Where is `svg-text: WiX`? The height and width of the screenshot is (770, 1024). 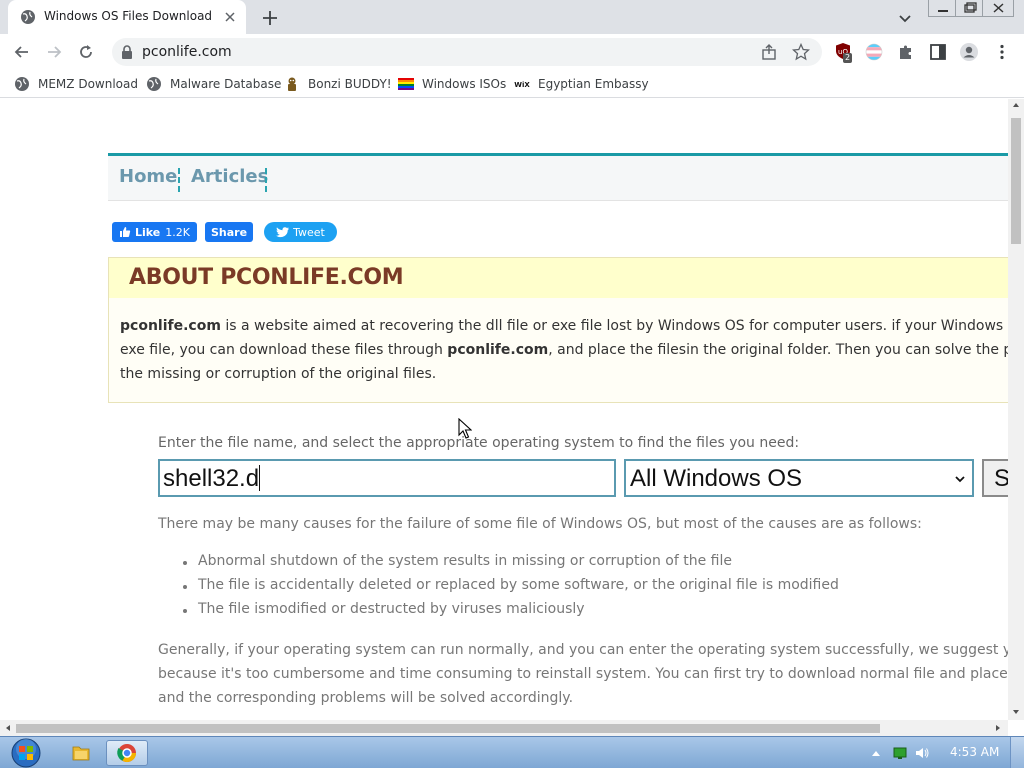
svg-text: WiX is located at coordinates (522, 85).